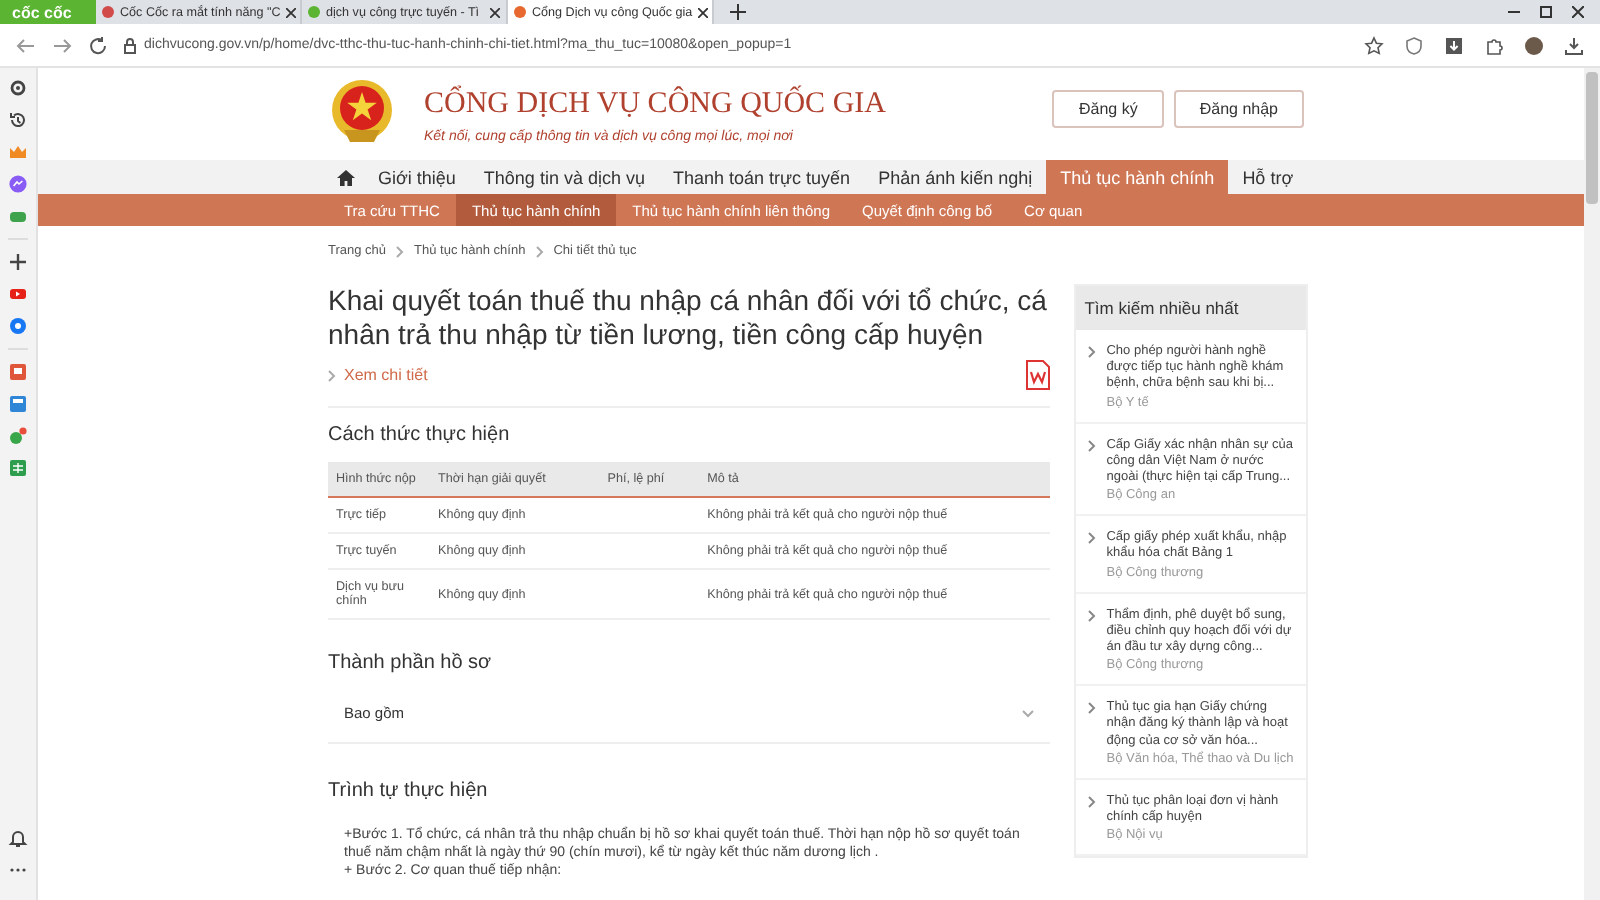  I want to click on maximize-icon, so click(1546, 12).